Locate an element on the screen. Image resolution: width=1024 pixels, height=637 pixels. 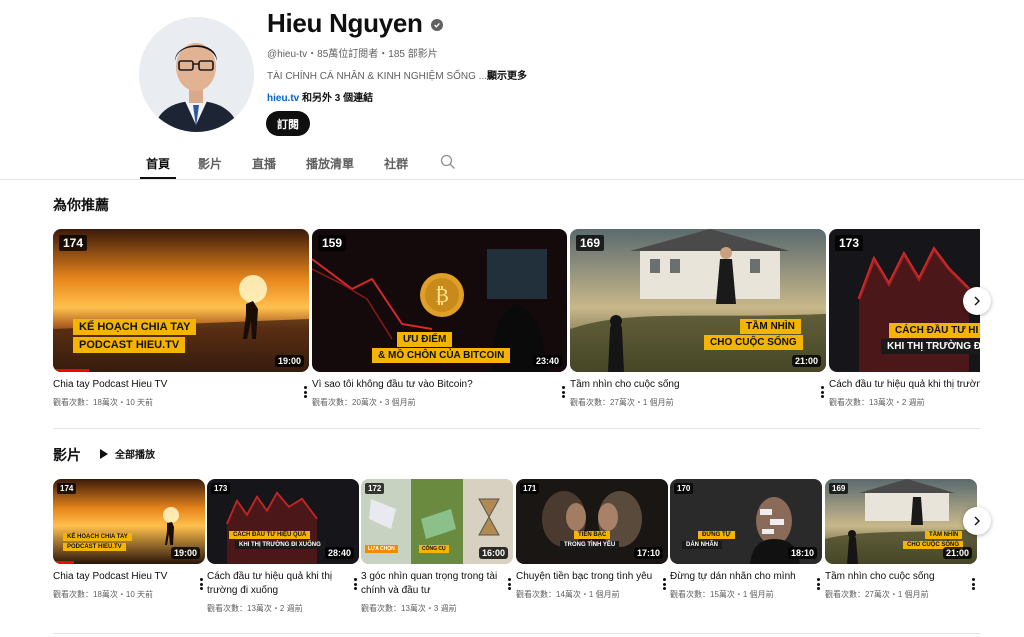
tab-community: 社群 is located at coordinates (396, 162).